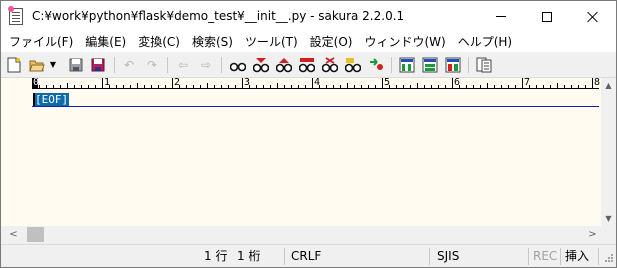  I want to click on status-bar: 1 行 1 桁 CRLF SJIS REC 挿入, so click(308, 255).